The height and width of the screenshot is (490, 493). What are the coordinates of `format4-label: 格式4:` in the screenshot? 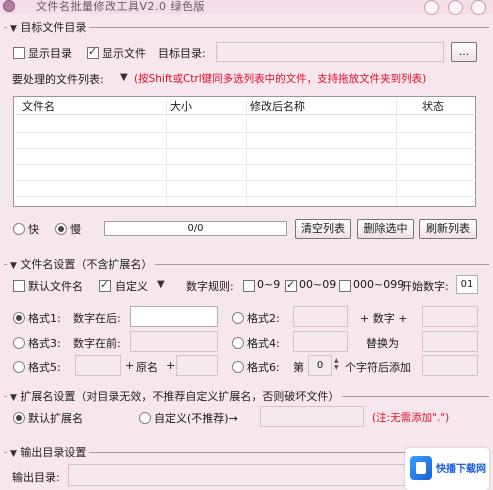 It's located at (263, 343).